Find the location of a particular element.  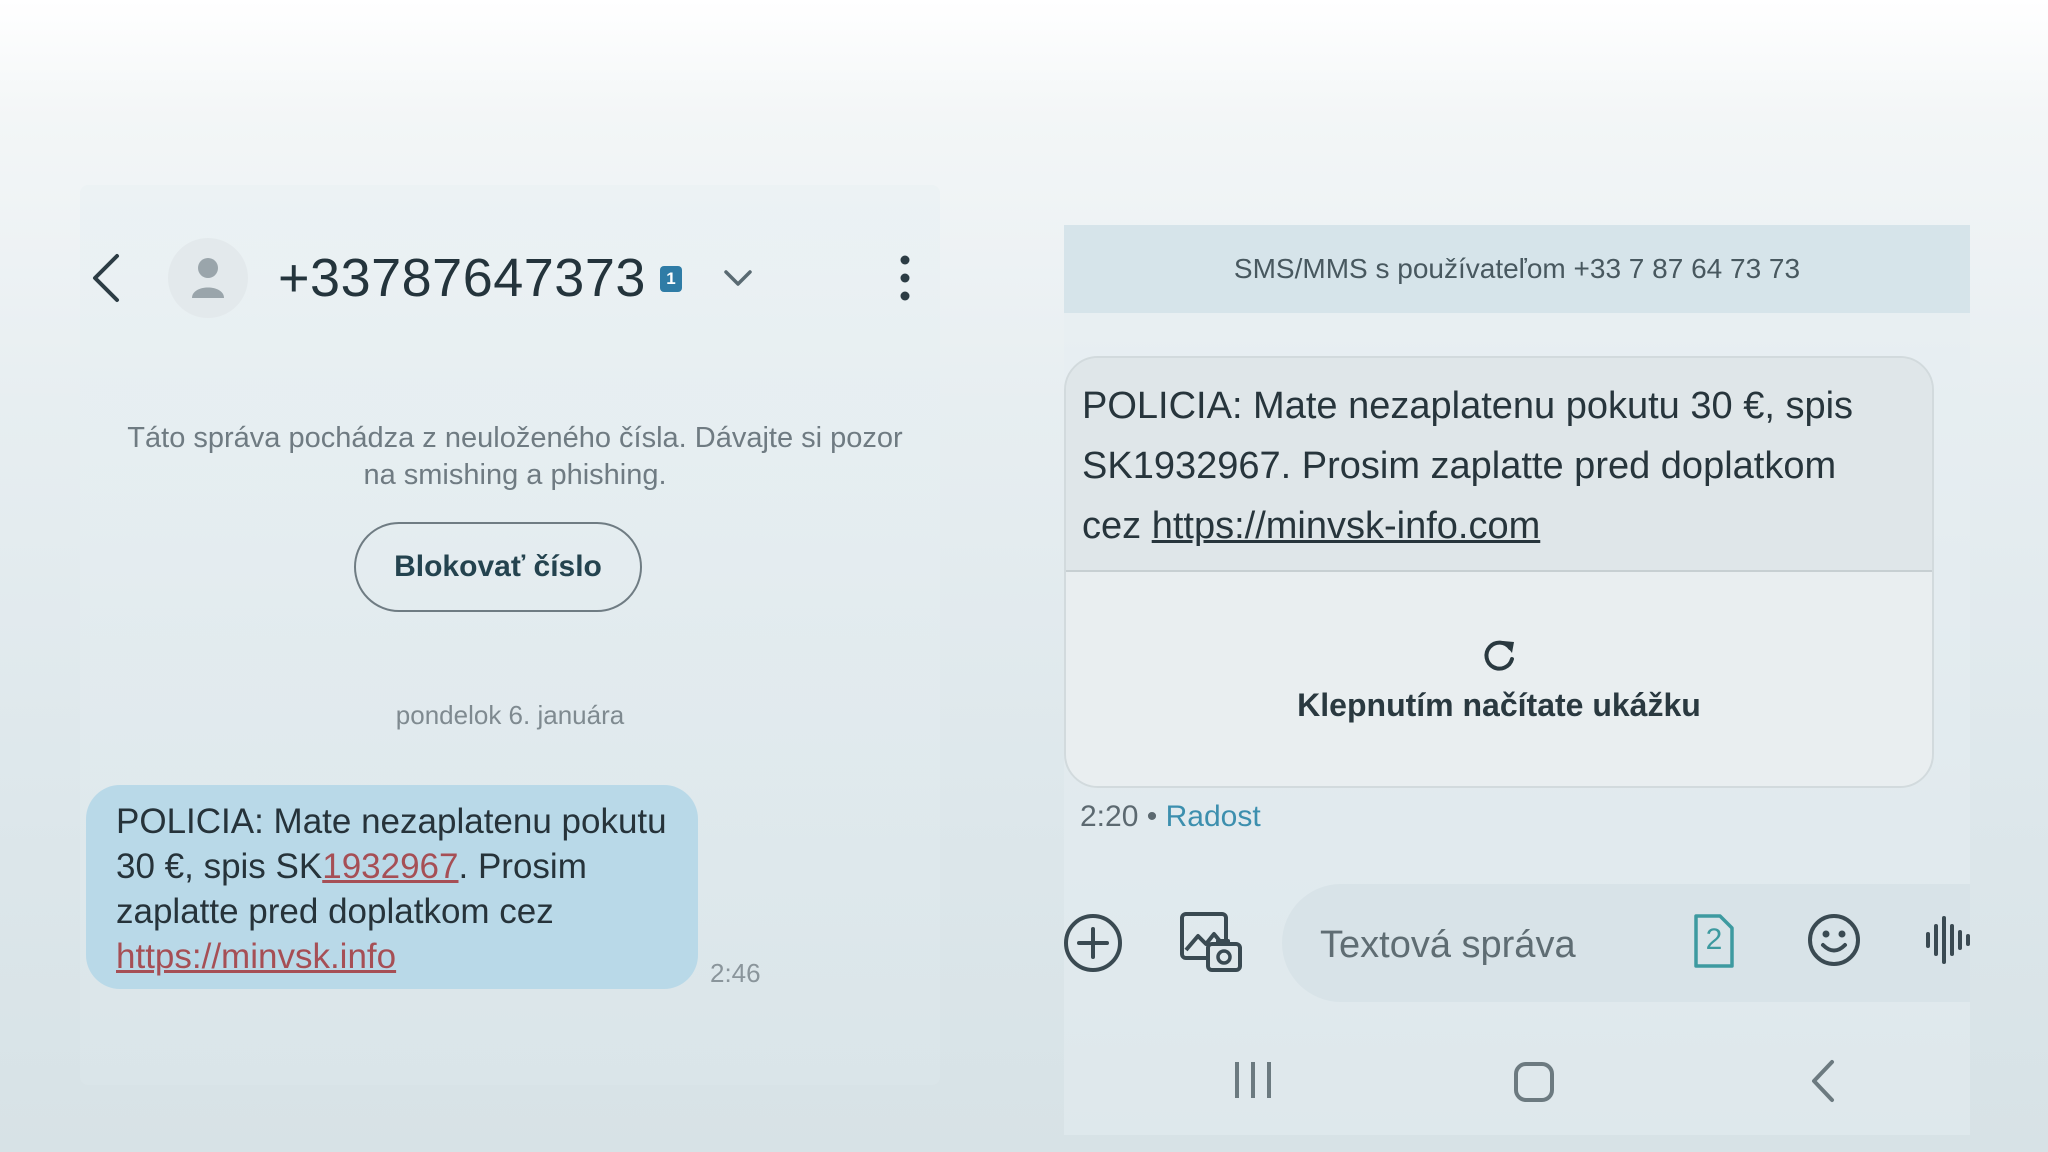

date-separator: pondelok 6. januára is located at coordinates (510, 715).